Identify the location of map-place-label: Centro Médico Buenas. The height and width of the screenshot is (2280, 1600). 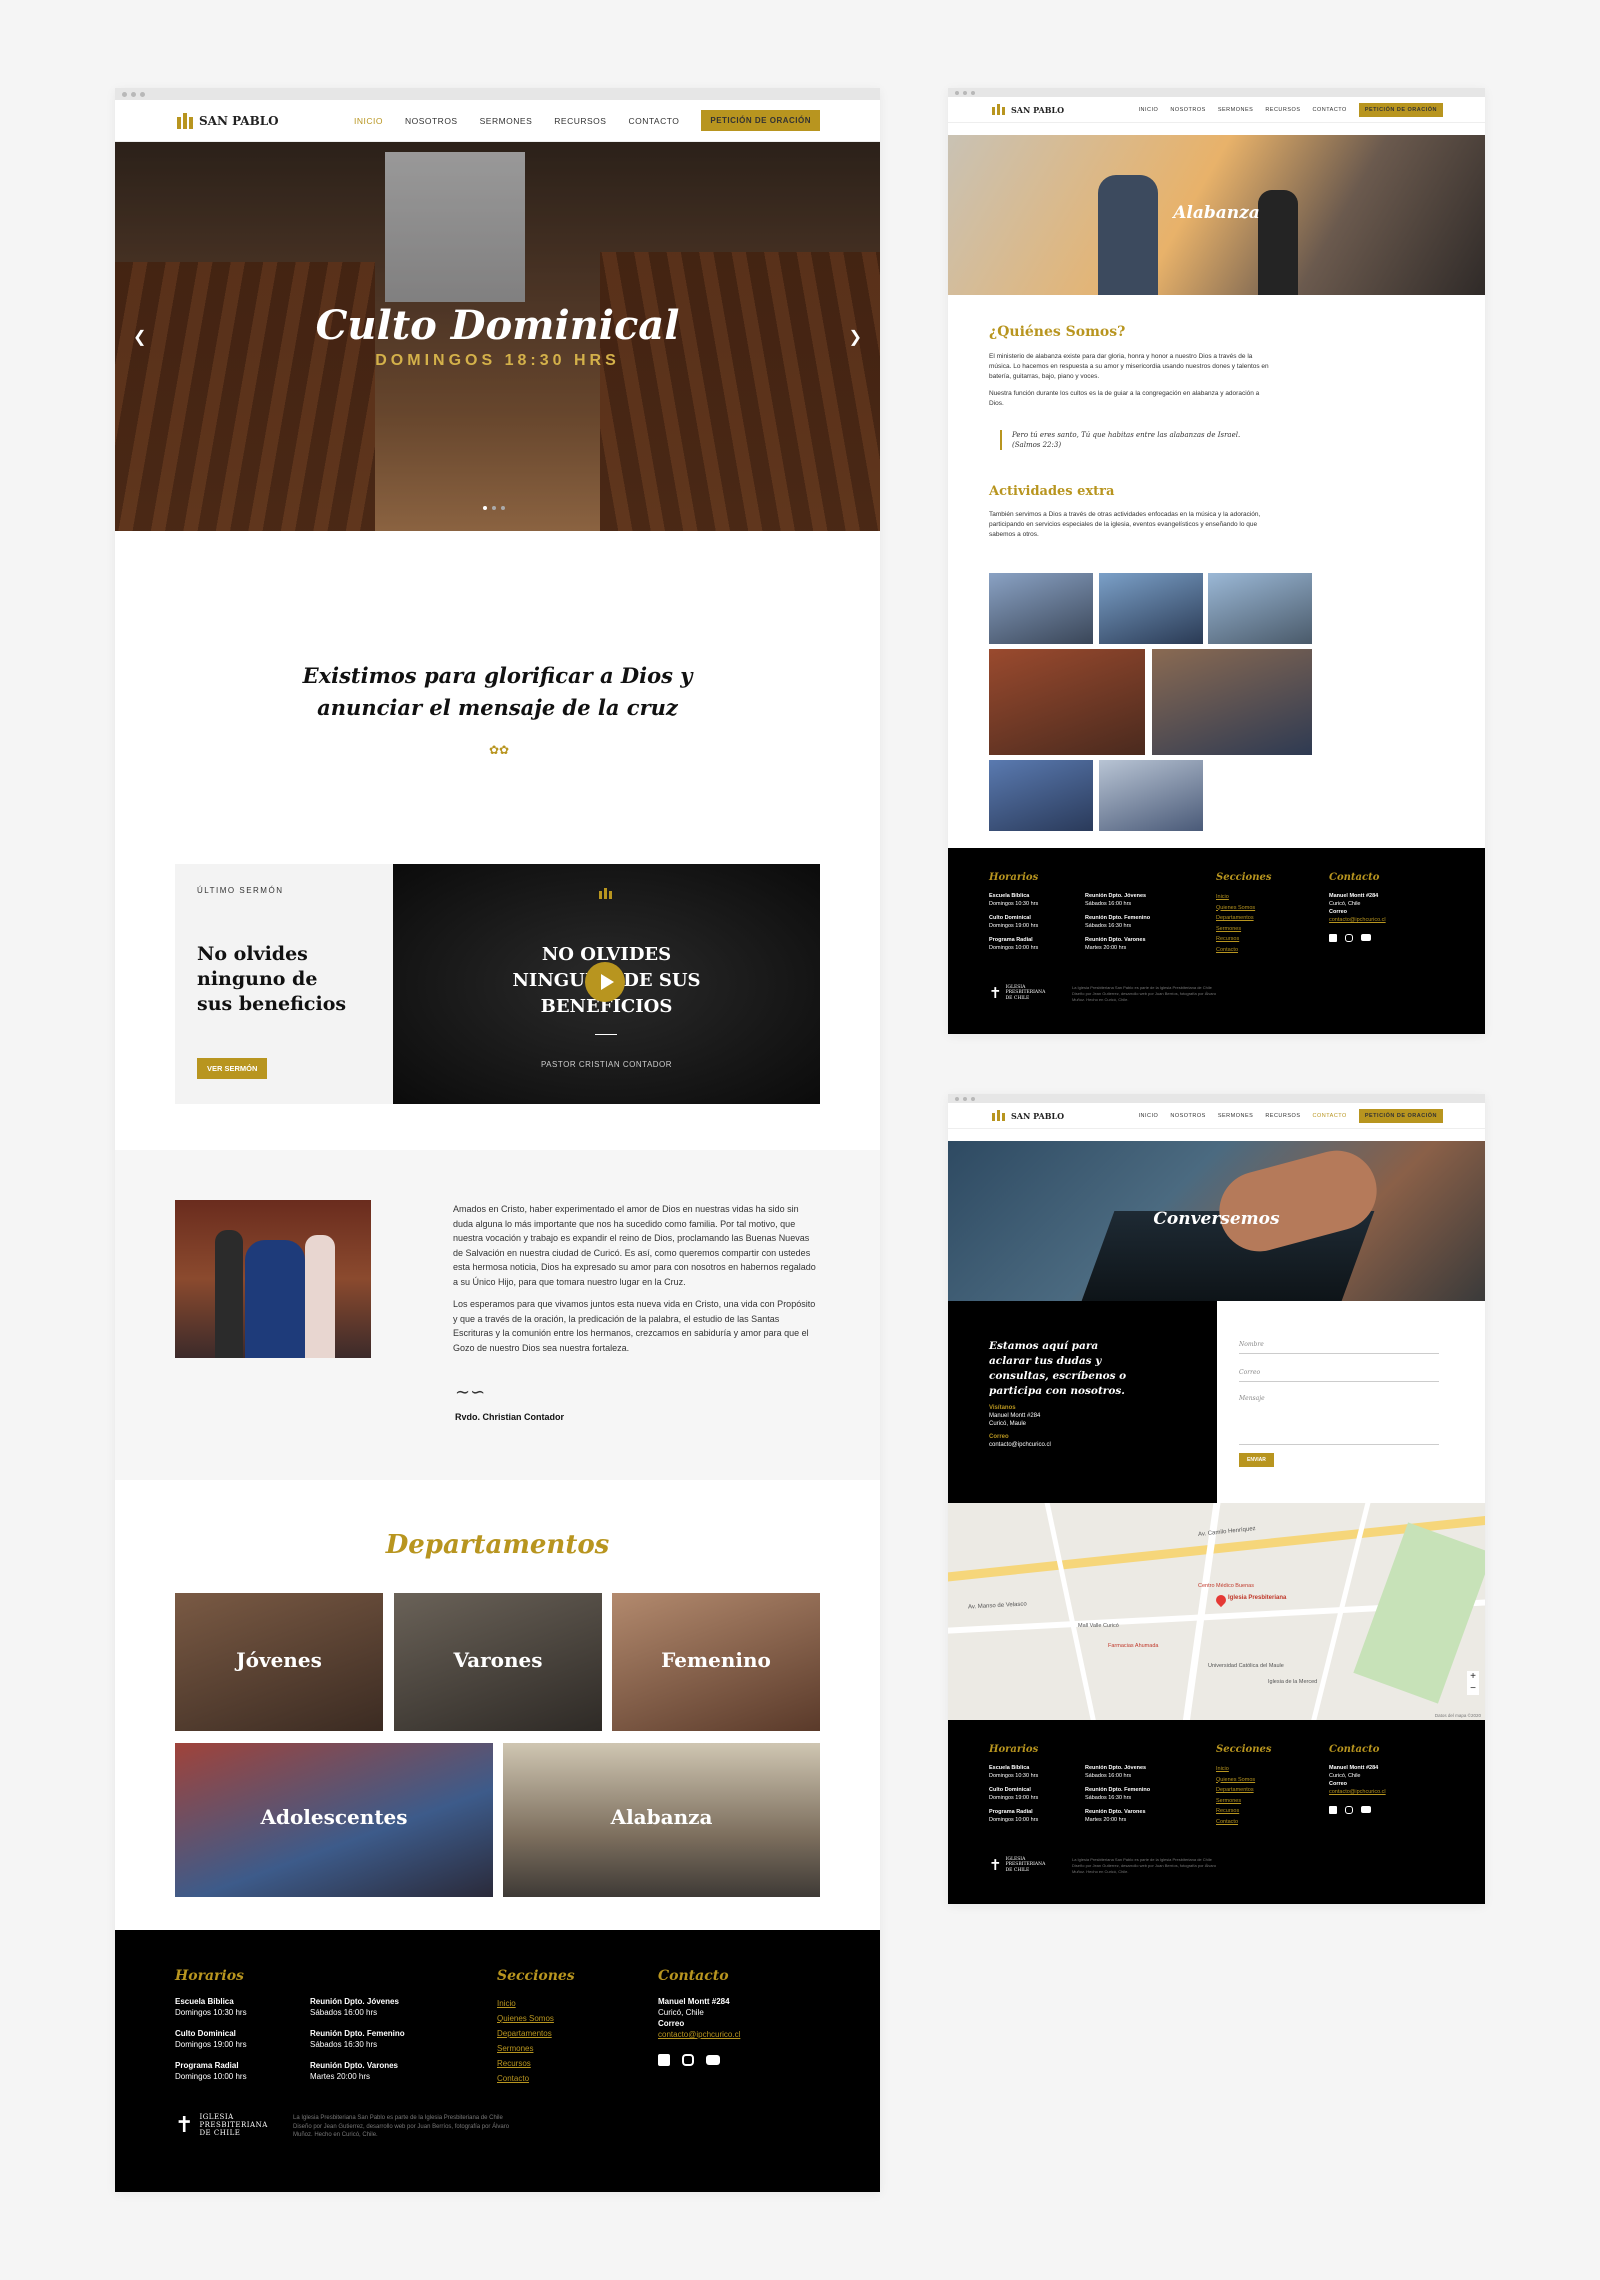
(1226, 1586).